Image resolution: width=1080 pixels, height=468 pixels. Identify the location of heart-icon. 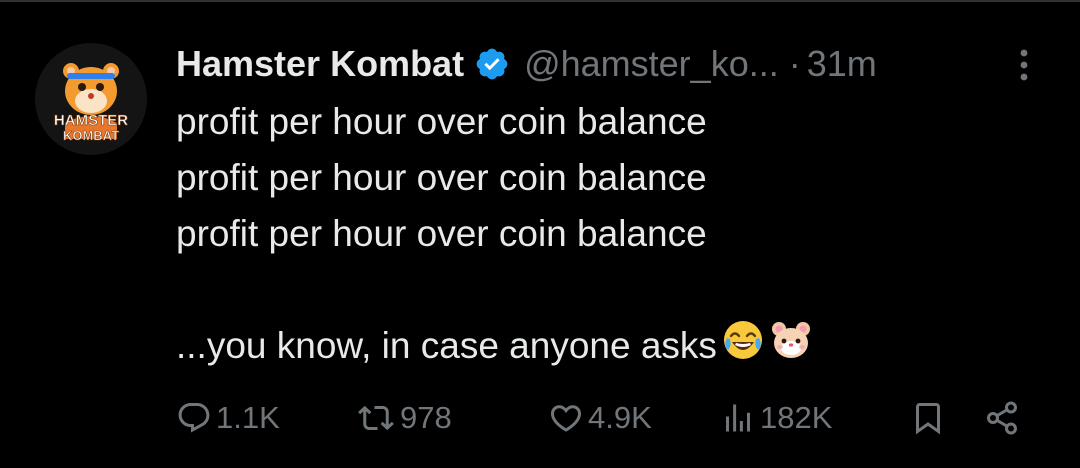
(566, 418).